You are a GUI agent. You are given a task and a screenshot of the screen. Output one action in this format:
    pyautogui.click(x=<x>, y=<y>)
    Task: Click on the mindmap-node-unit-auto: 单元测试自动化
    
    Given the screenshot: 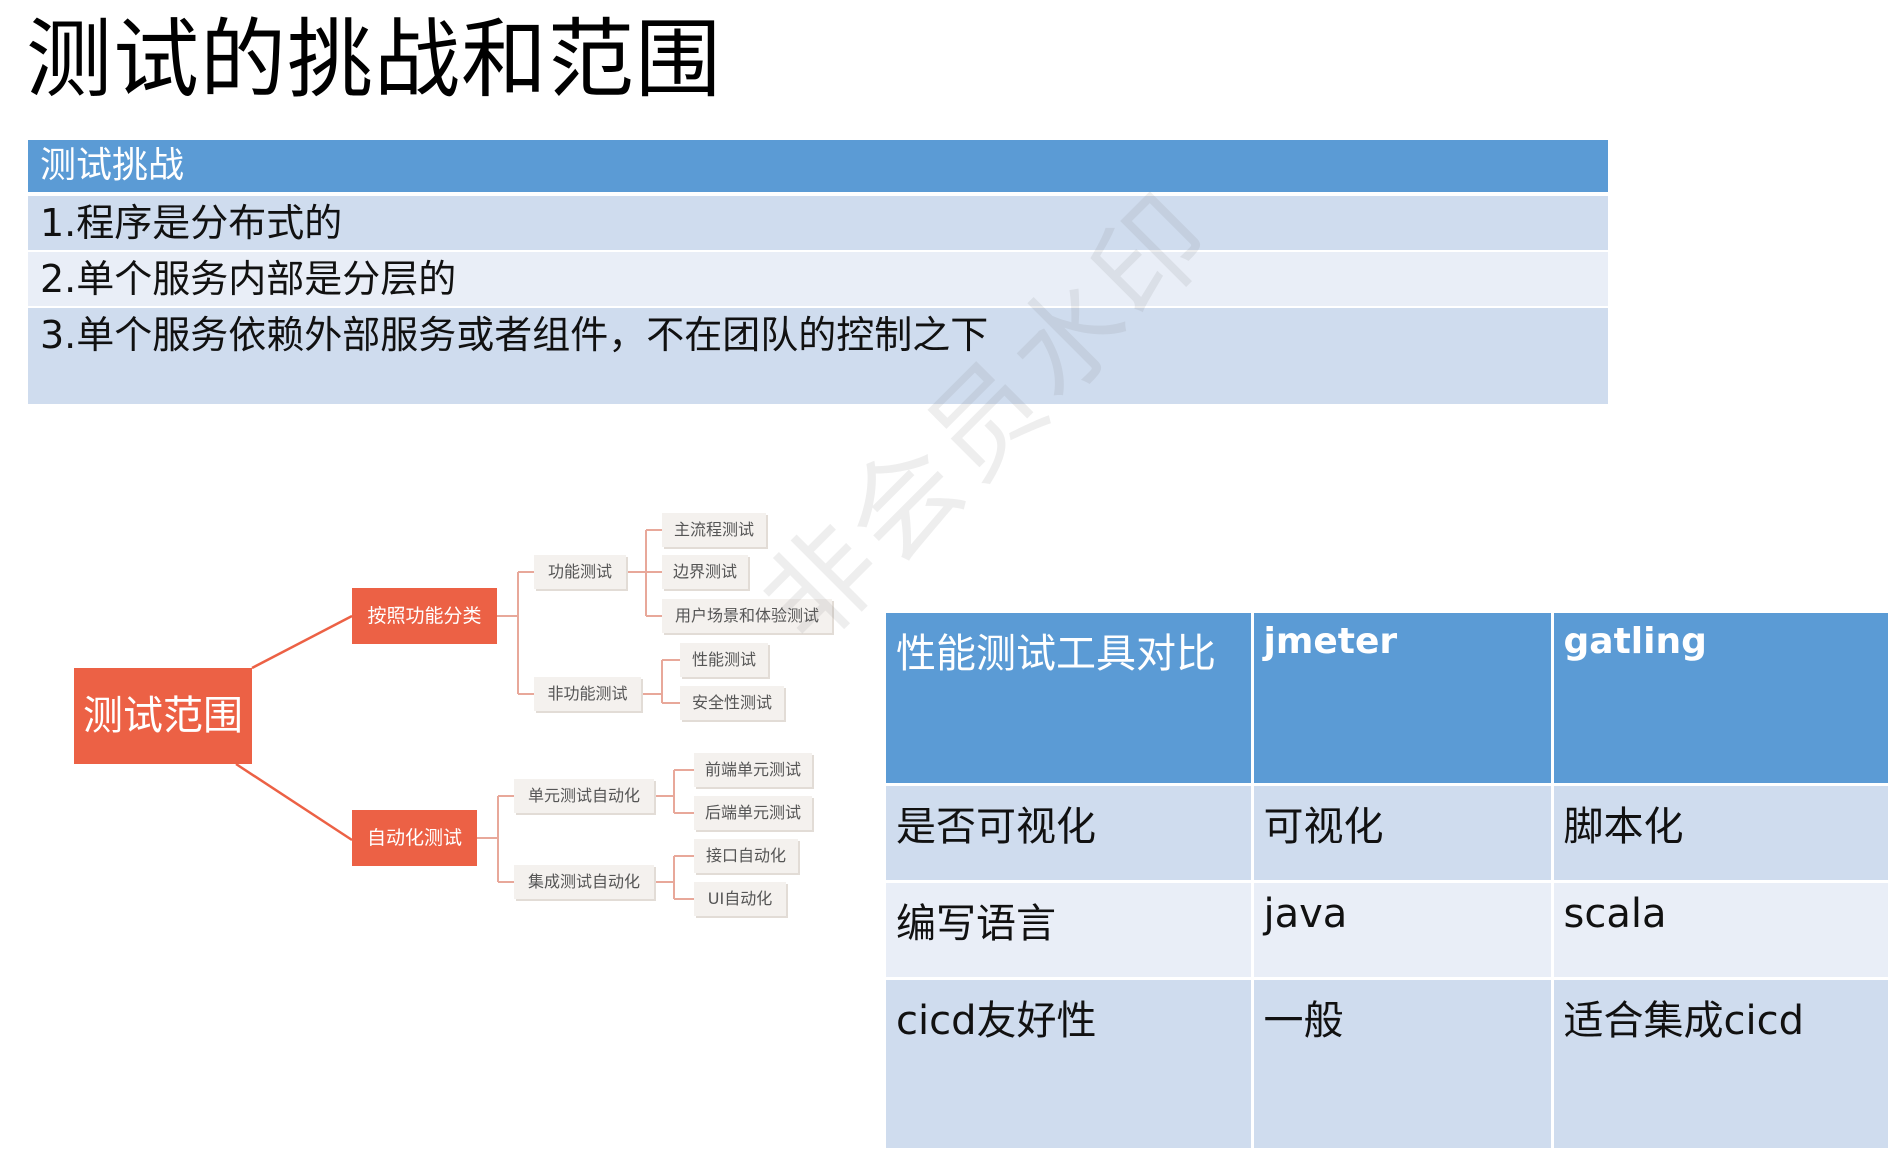 What is the action you would take?
    pyautogui.click(x=584, y=796)
    